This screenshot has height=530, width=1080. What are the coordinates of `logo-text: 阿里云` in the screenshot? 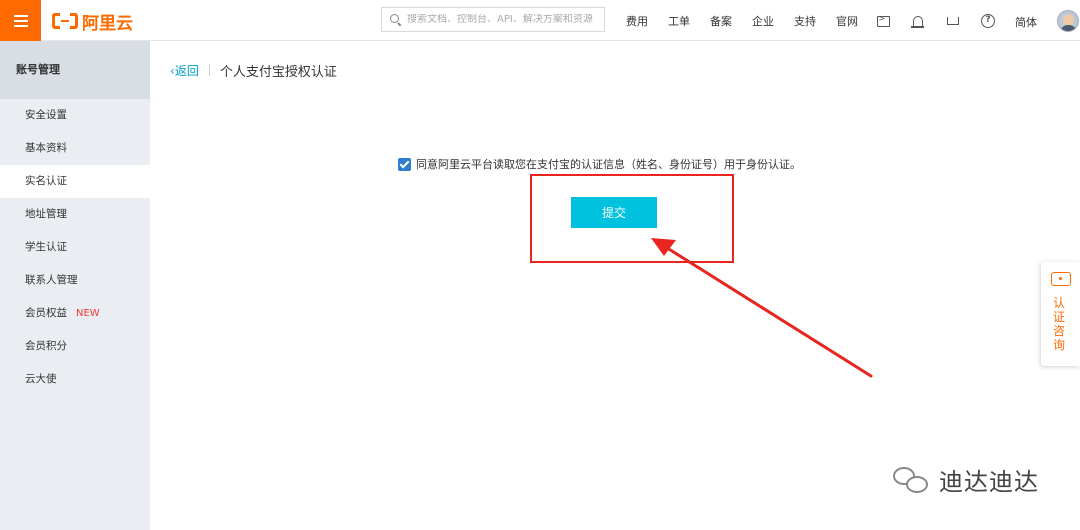 It's located at (107, 23).